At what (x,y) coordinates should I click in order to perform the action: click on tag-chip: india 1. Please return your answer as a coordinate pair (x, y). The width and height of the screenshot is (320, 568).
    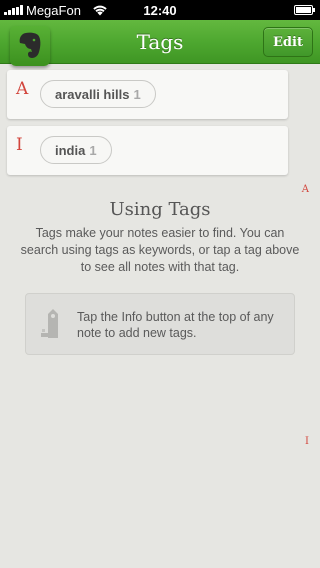
    Looking at the image, I should click on (76, 150).